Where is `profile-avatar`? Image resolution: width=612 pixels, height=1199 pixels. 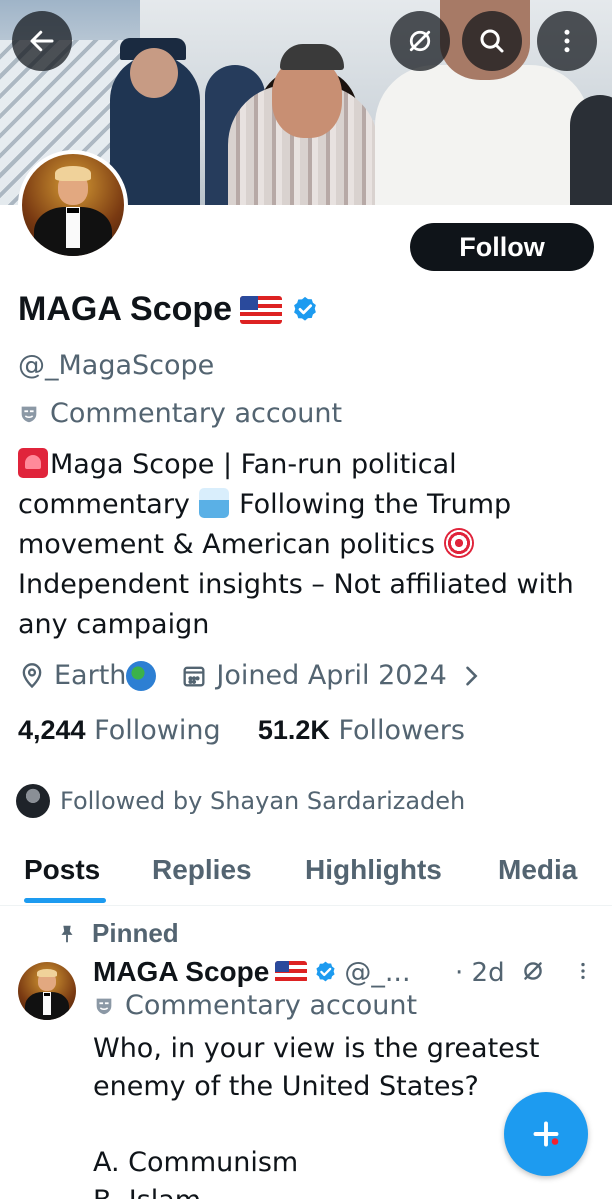 profile-avatar is located at coordinates (73, 205).